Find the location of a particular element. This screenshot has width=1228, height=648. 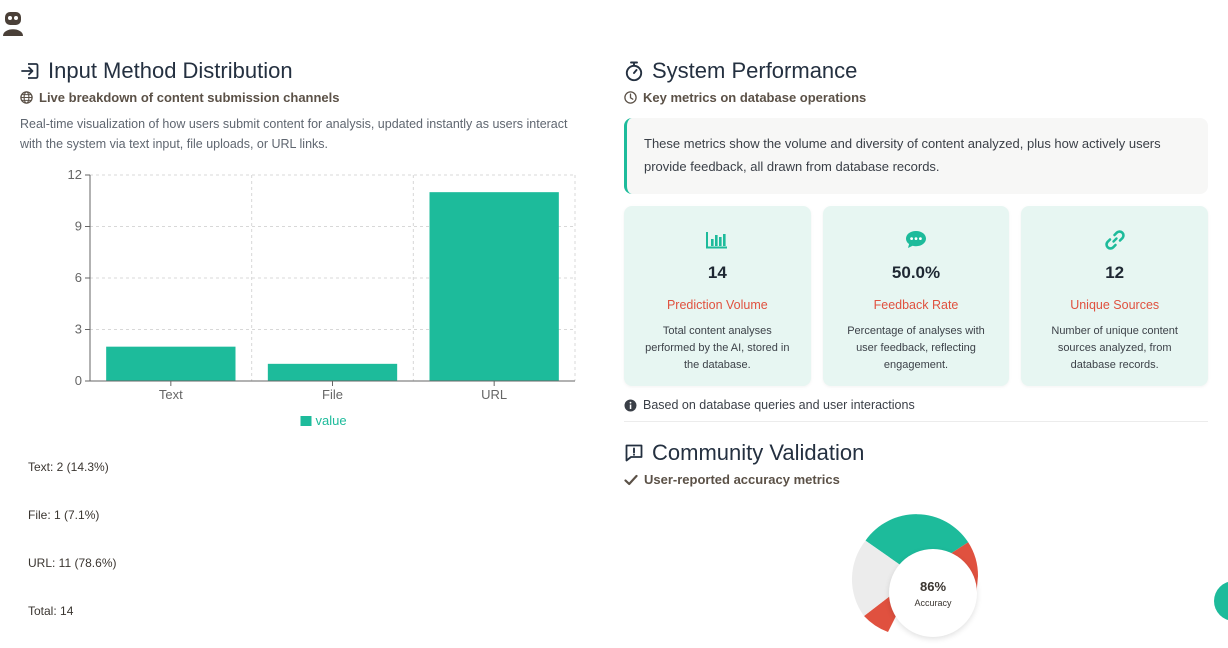

performance-title: System Performance is located at coordinates (916, 71).